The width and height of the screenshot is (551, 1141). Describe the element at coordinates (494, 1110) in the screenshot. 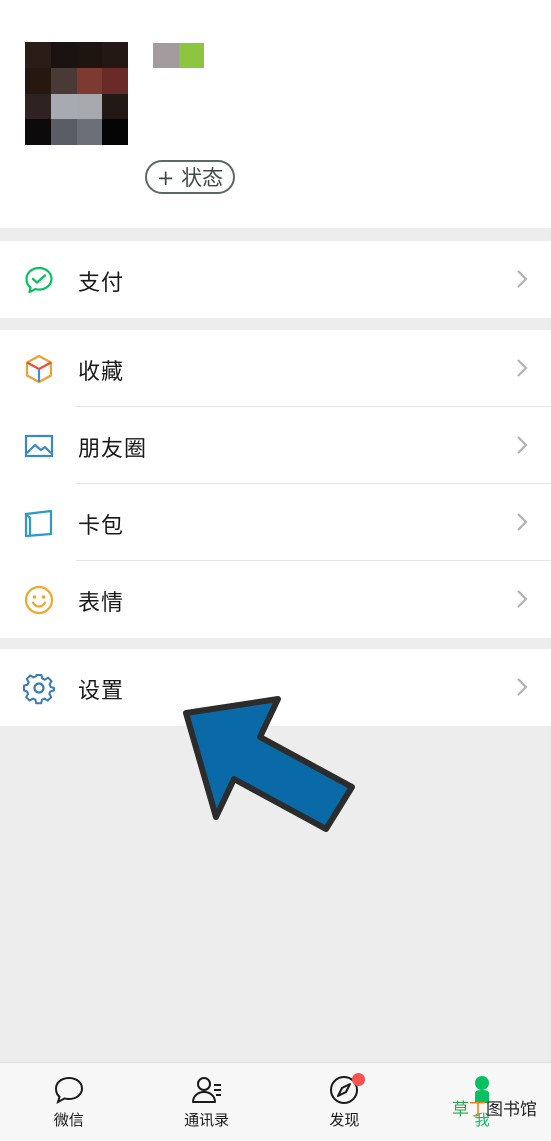

I see `watermark: 草丁图书馆` at that location.